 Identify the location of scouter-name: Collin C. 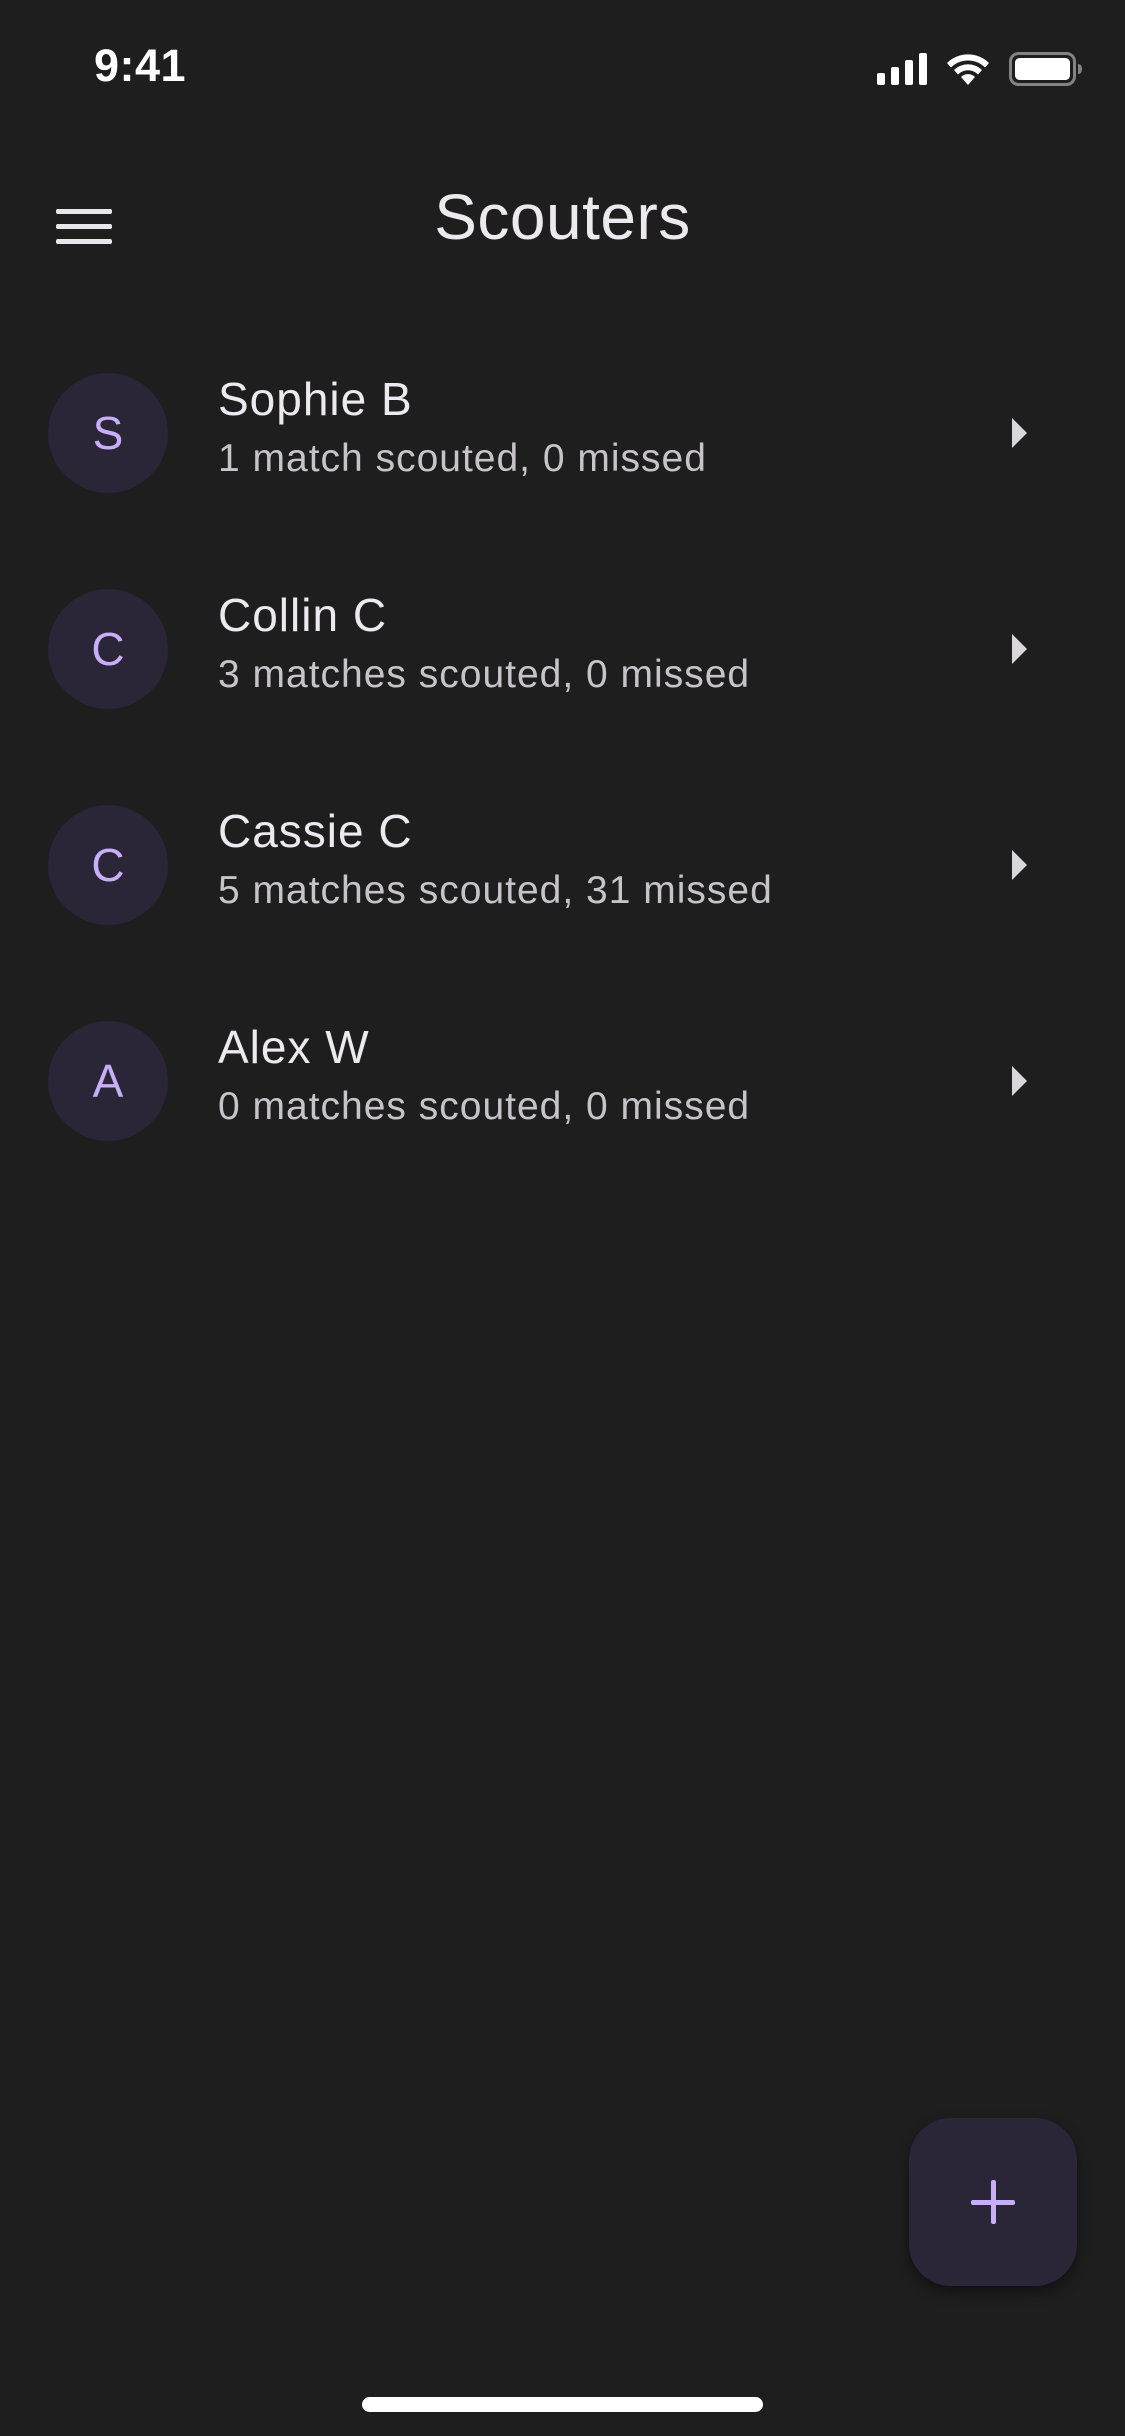
(303, 615).